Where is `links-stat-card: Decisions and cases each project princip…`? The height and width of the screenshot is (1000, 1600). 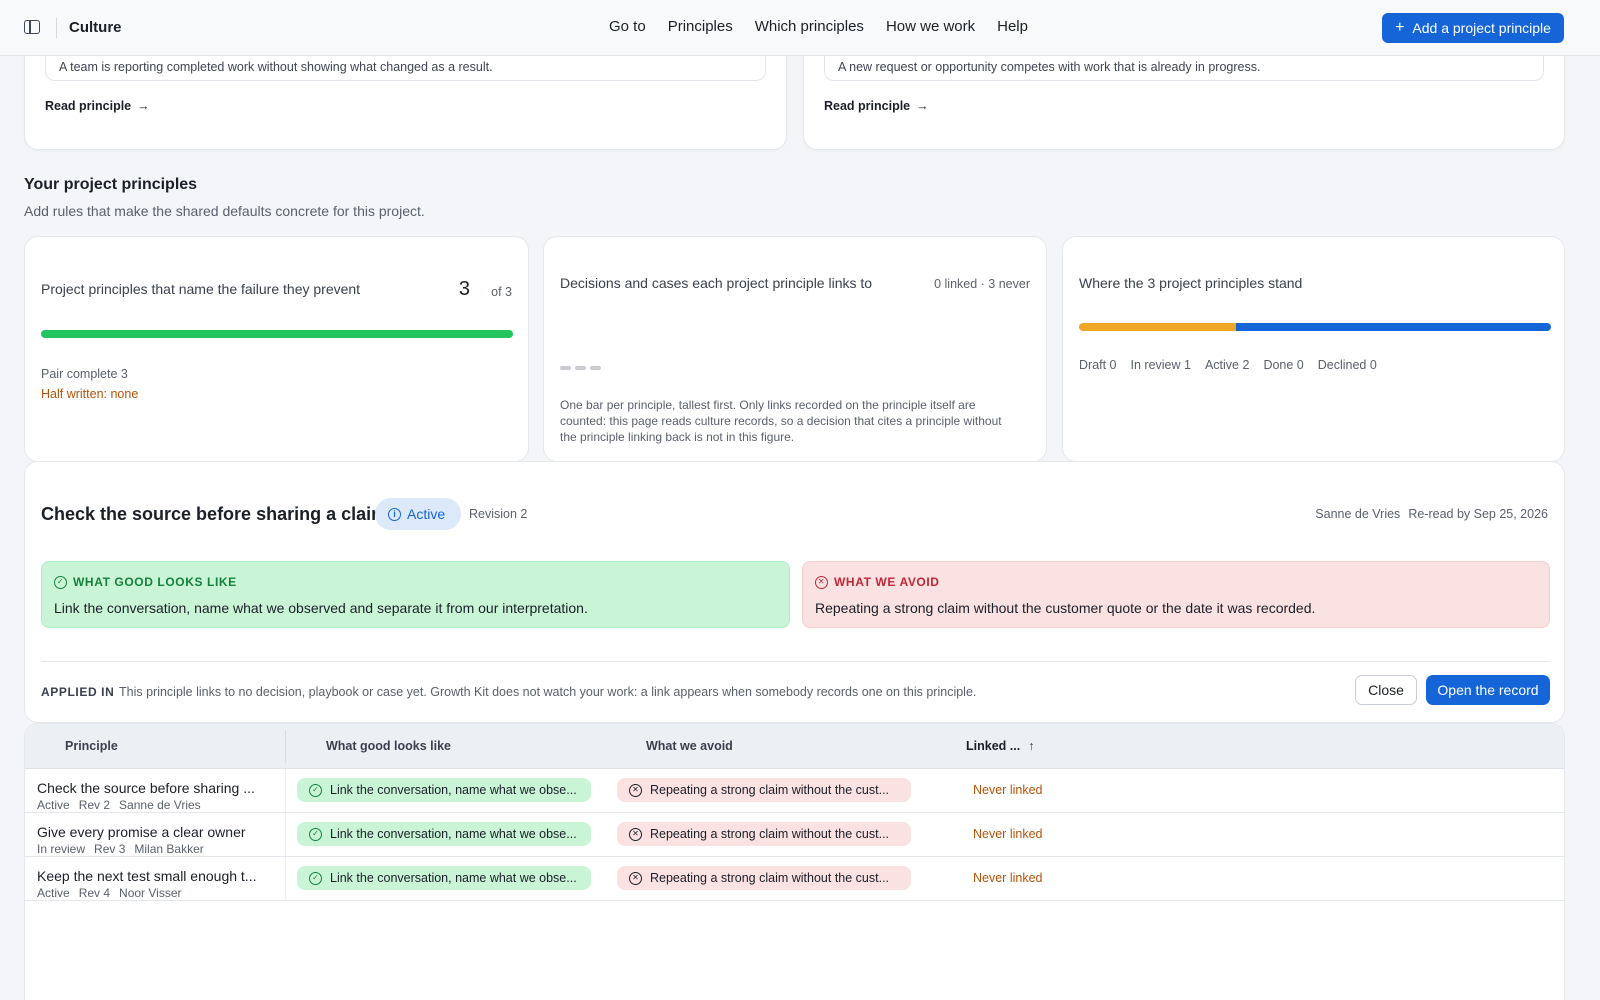 links-stat-card: Decisions and cases each project princip… is located at coordinates (795, 349).